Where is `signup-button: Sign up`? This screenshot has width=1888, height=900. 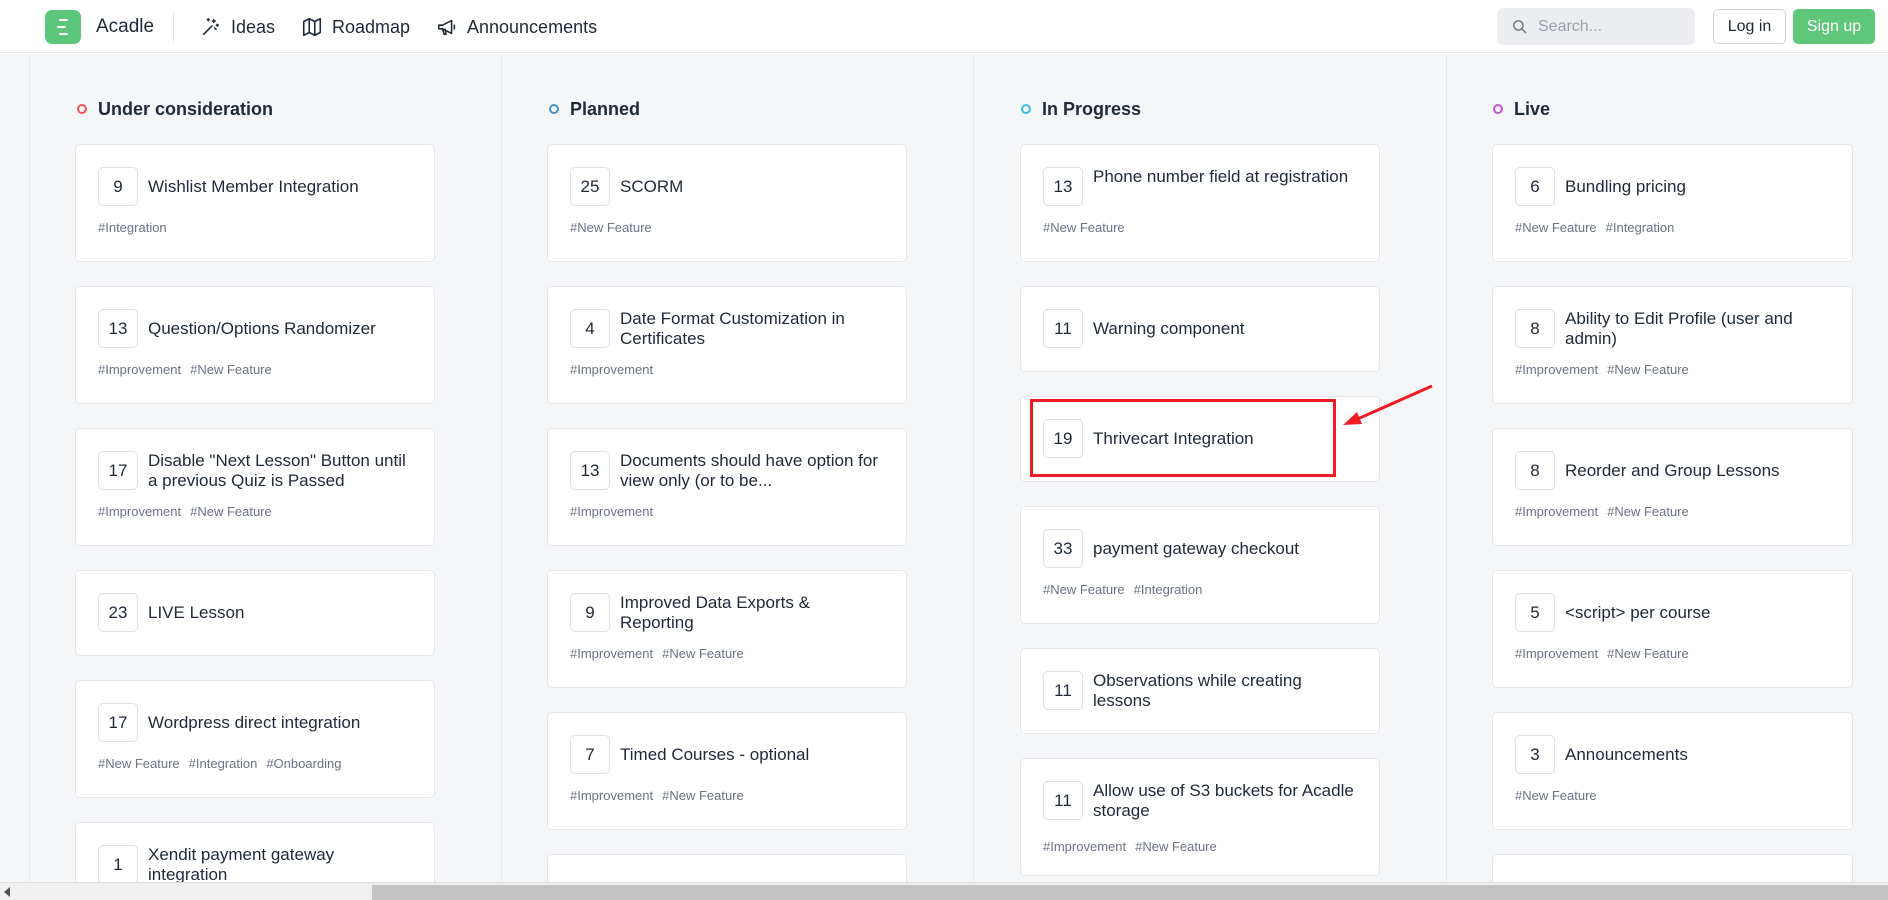
signup-button: Sign up is located at coordinates (1834, 26).